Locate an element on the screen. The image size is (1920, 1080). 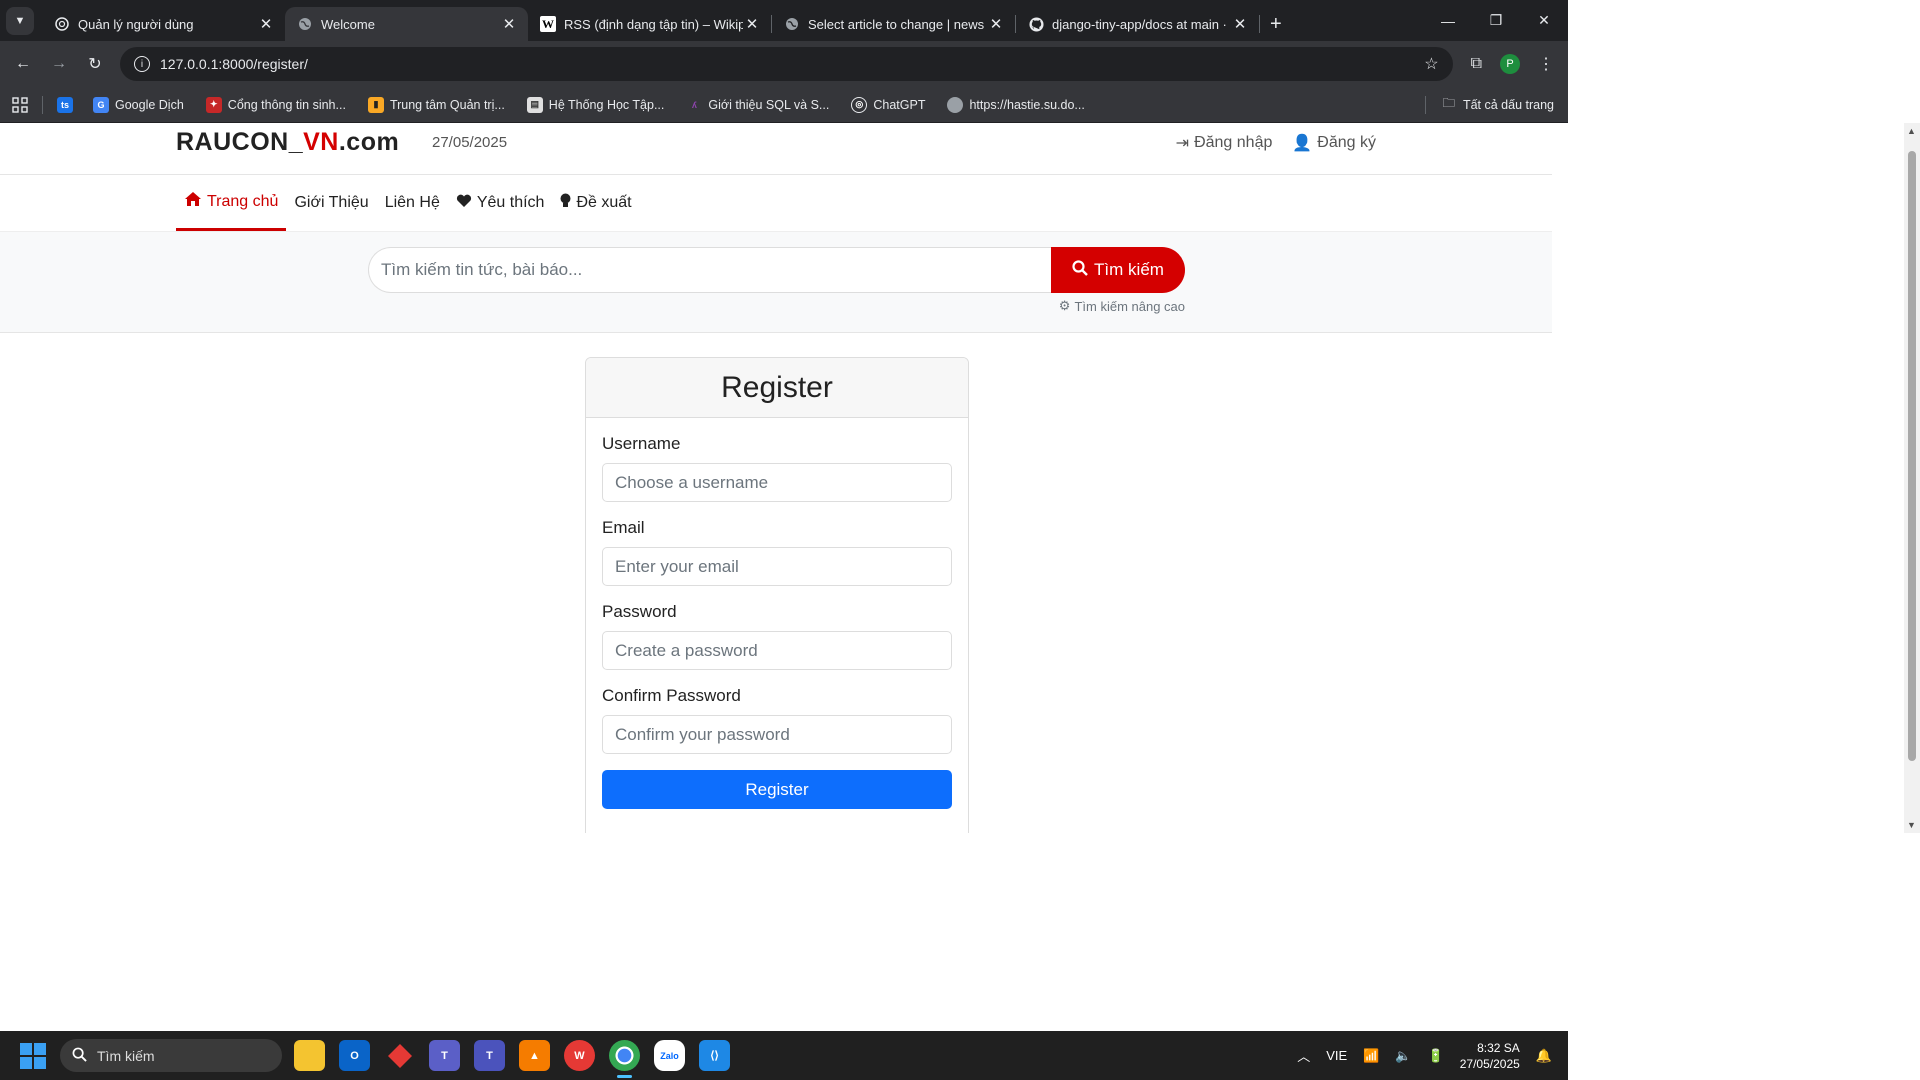
back-arrow-icon: ← is located at coordinates (23, 64).